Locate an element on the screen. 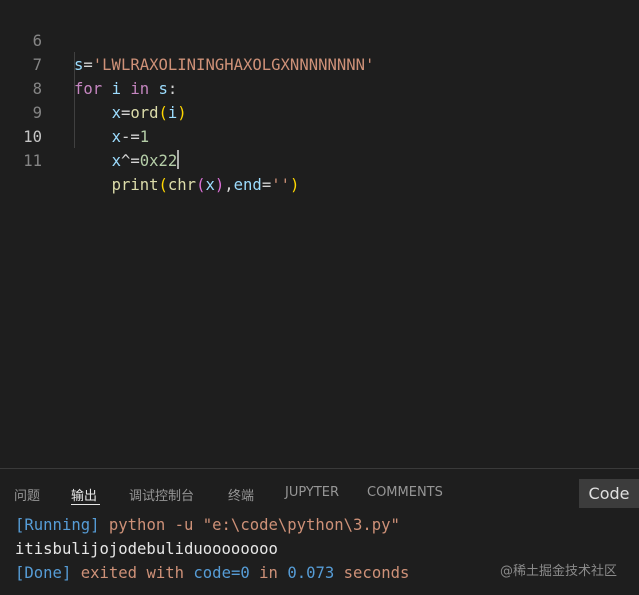  line-code: print(chr(x),end='') is located at coordinates (187, 185).